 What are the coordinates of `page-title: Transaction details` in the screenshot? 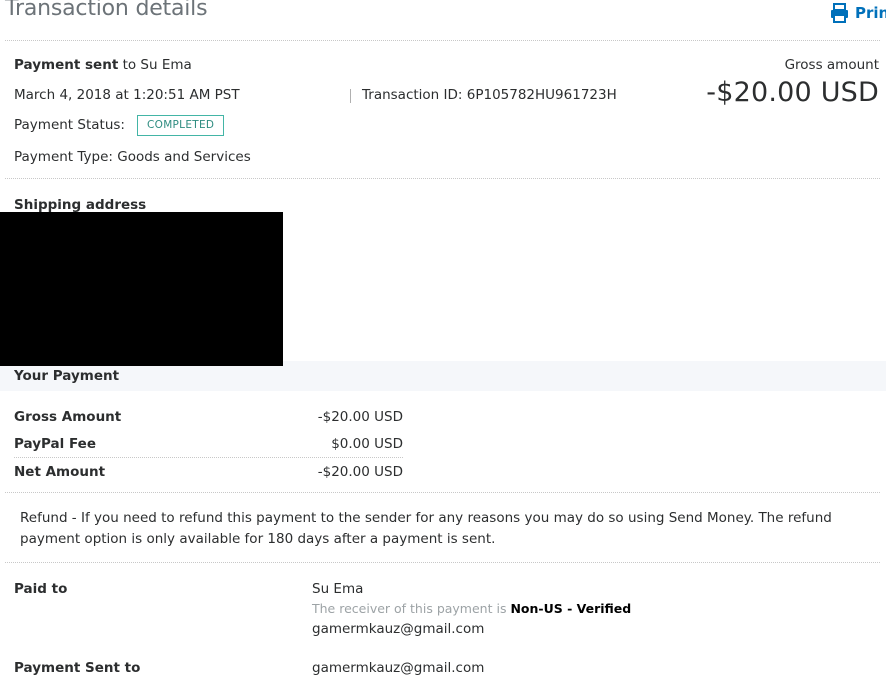 It's located at (106, 10).